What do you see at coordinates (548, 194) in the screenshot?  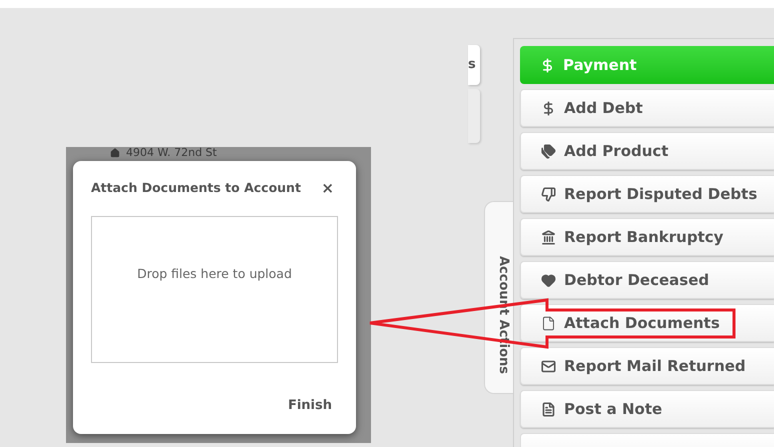 I see `thumbs-down-icon` at bounding box center [548, 194].